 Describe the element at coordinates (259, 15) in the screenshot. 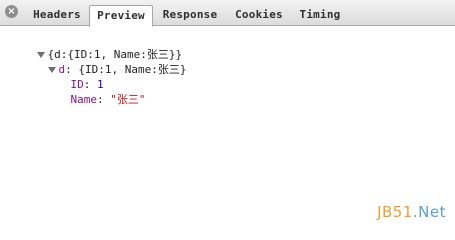

I see `tab-cookies: Cookies` at that location.